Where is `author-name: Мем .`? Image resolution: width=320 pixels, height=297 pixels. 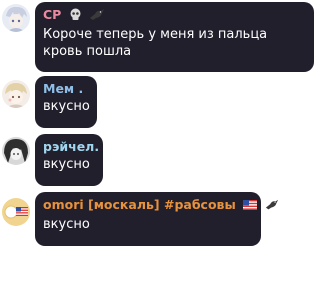 author-name: Мем . is located at coordinates (66, 88).